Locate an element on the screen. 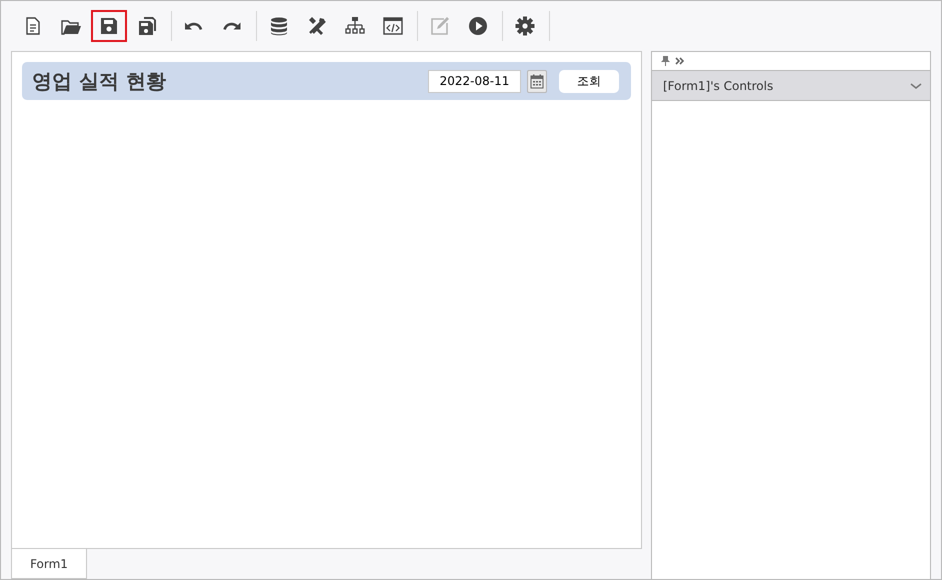  toolbar-button is located at coordinates (109, 26).